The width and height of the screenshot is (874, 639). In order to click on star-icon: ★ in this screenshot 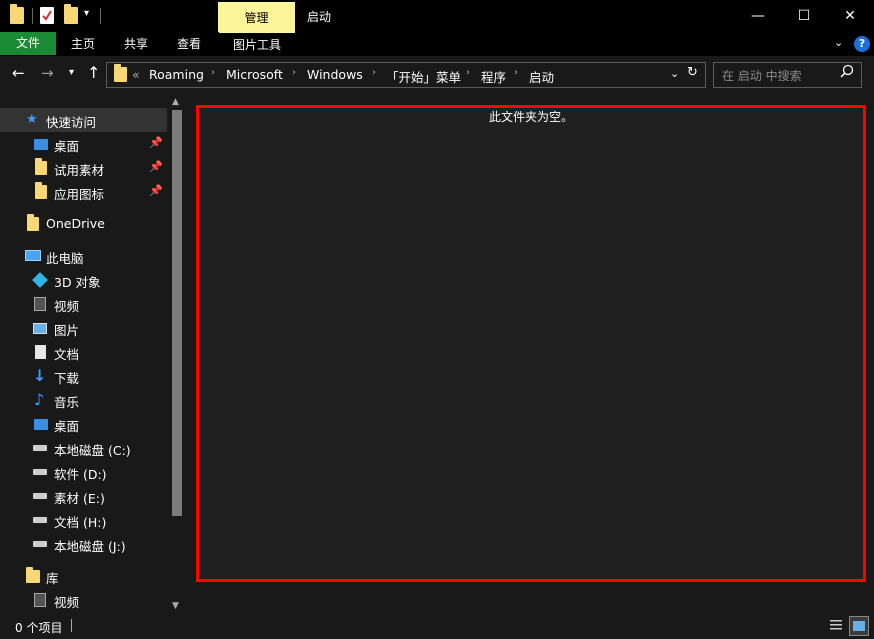, I will do `click(32, 119)`.